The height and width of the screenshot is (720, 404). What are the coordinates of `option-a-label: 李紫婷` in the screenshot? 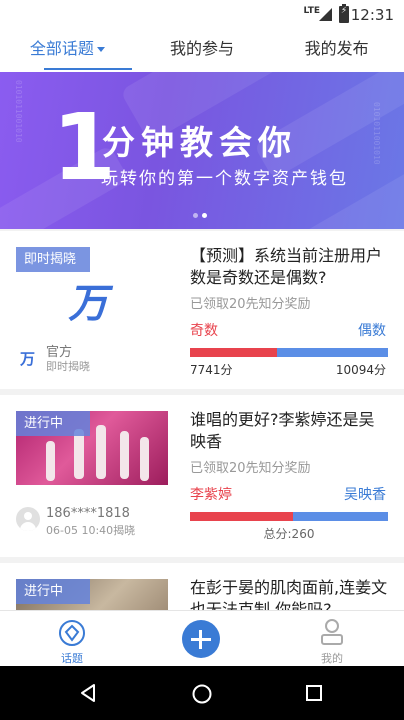 It's located at (211, 494).